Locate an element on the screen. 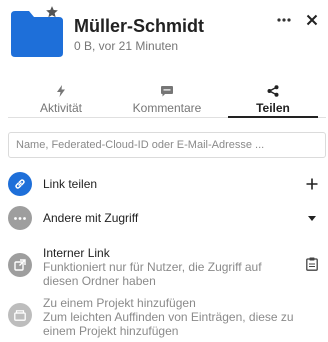  internal-link-title: Interner Link is located at coordinates (76, 253).